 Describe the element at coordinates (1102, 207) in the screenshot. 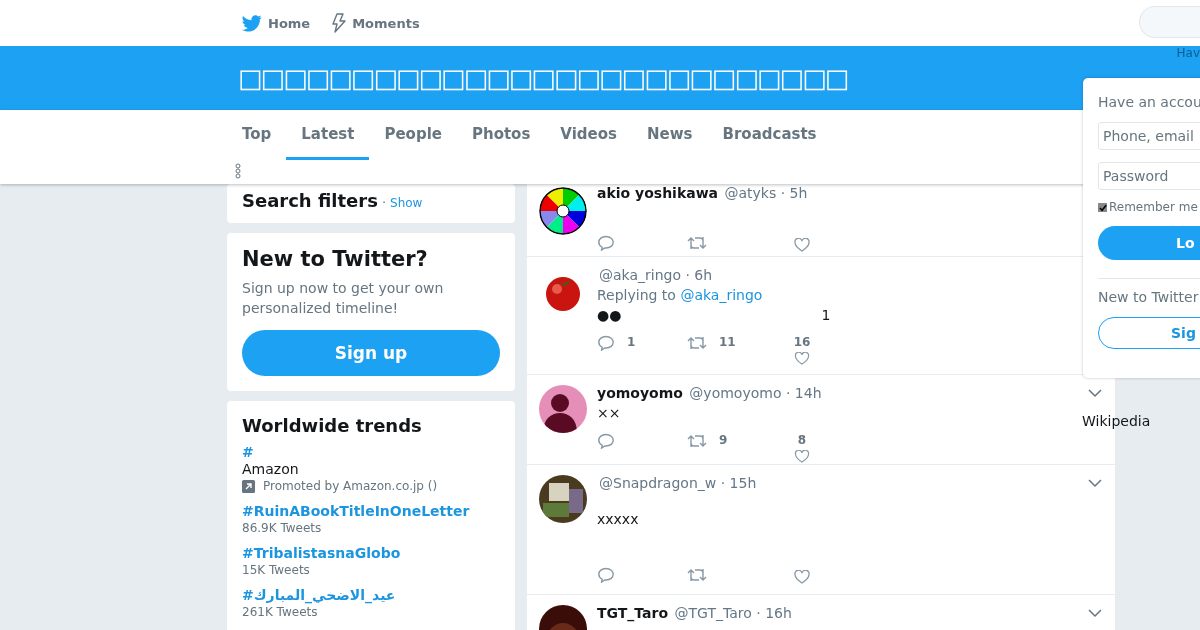

I see `remember-checkbox` at that location.